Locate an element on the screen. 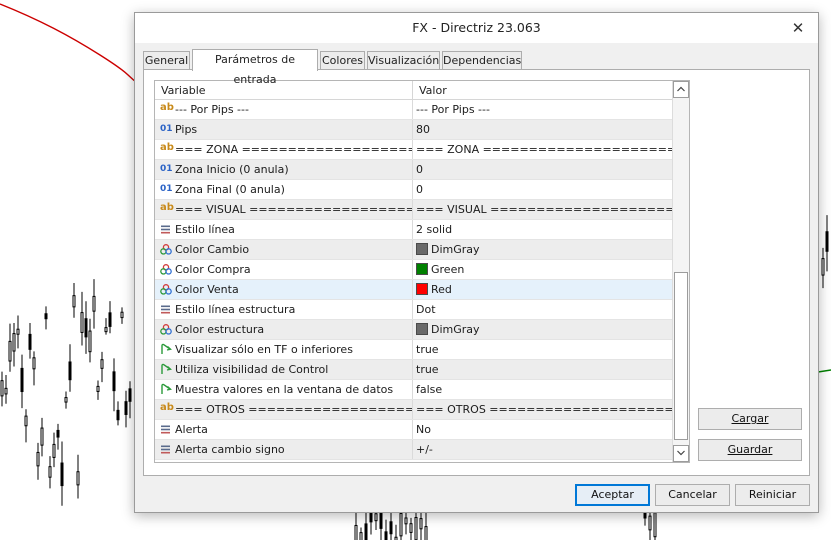  grid-vertical-scrollbar is located at coordinates (680, 271).